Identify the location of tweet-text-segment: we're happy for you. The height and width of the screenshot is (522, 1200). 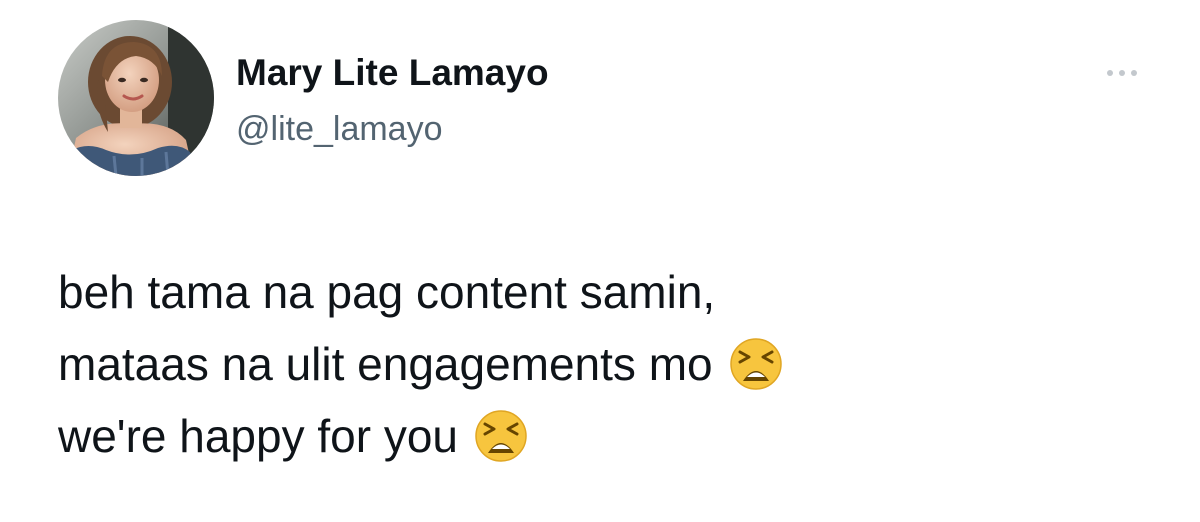
(258, 436).